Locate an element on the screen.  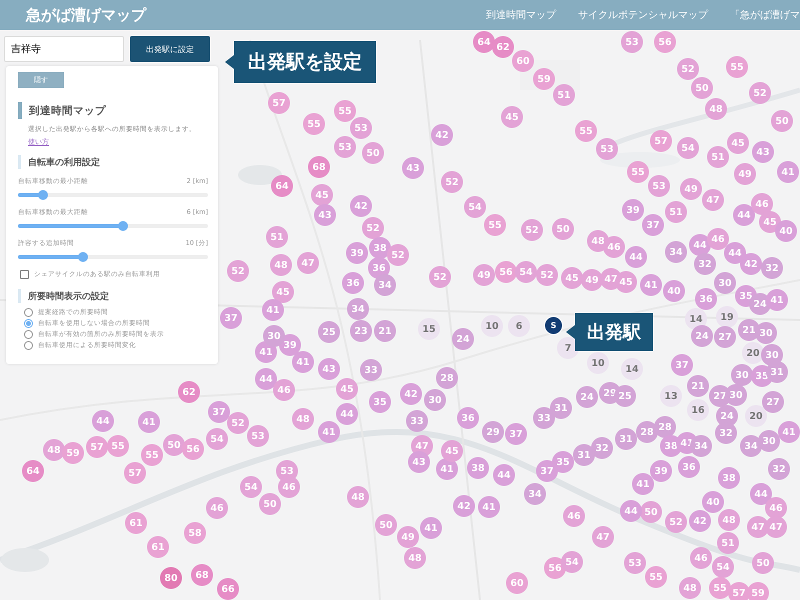
checkbox is located at coordinates (24, 274).